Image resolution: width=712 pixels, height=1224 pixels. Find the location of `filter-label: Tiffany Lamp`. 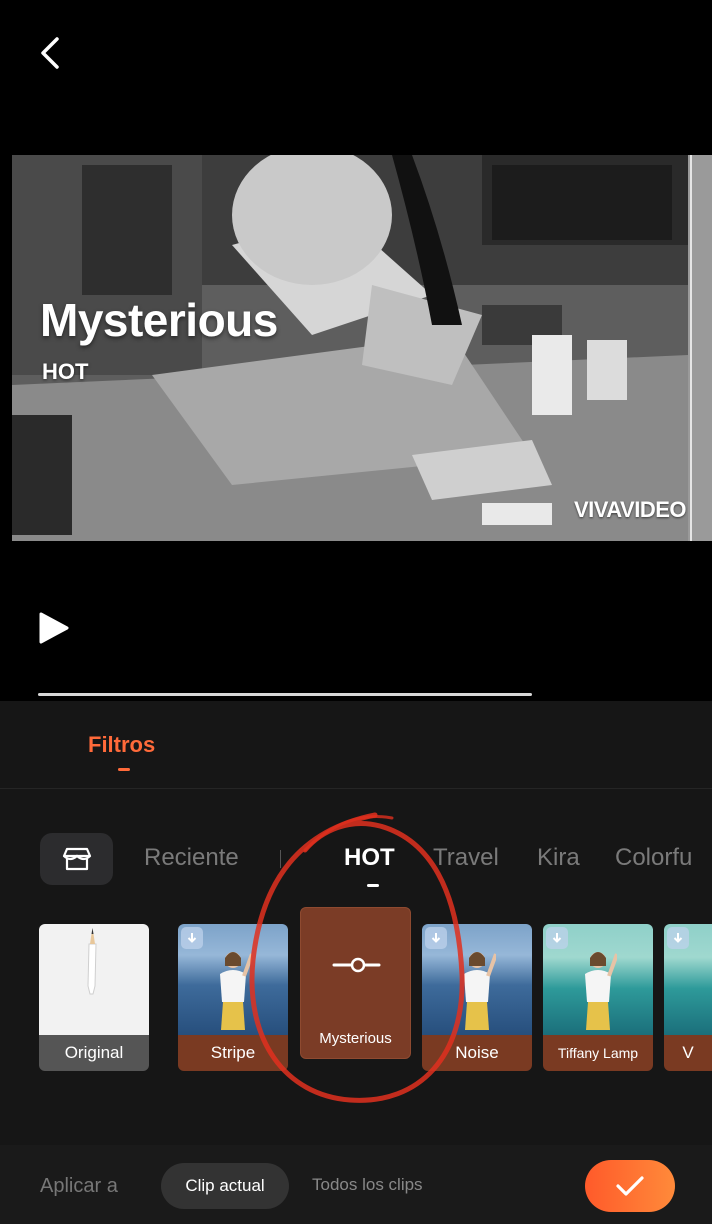

filter-label: Tiffany Lamp is located at coordinates (598, 1053).